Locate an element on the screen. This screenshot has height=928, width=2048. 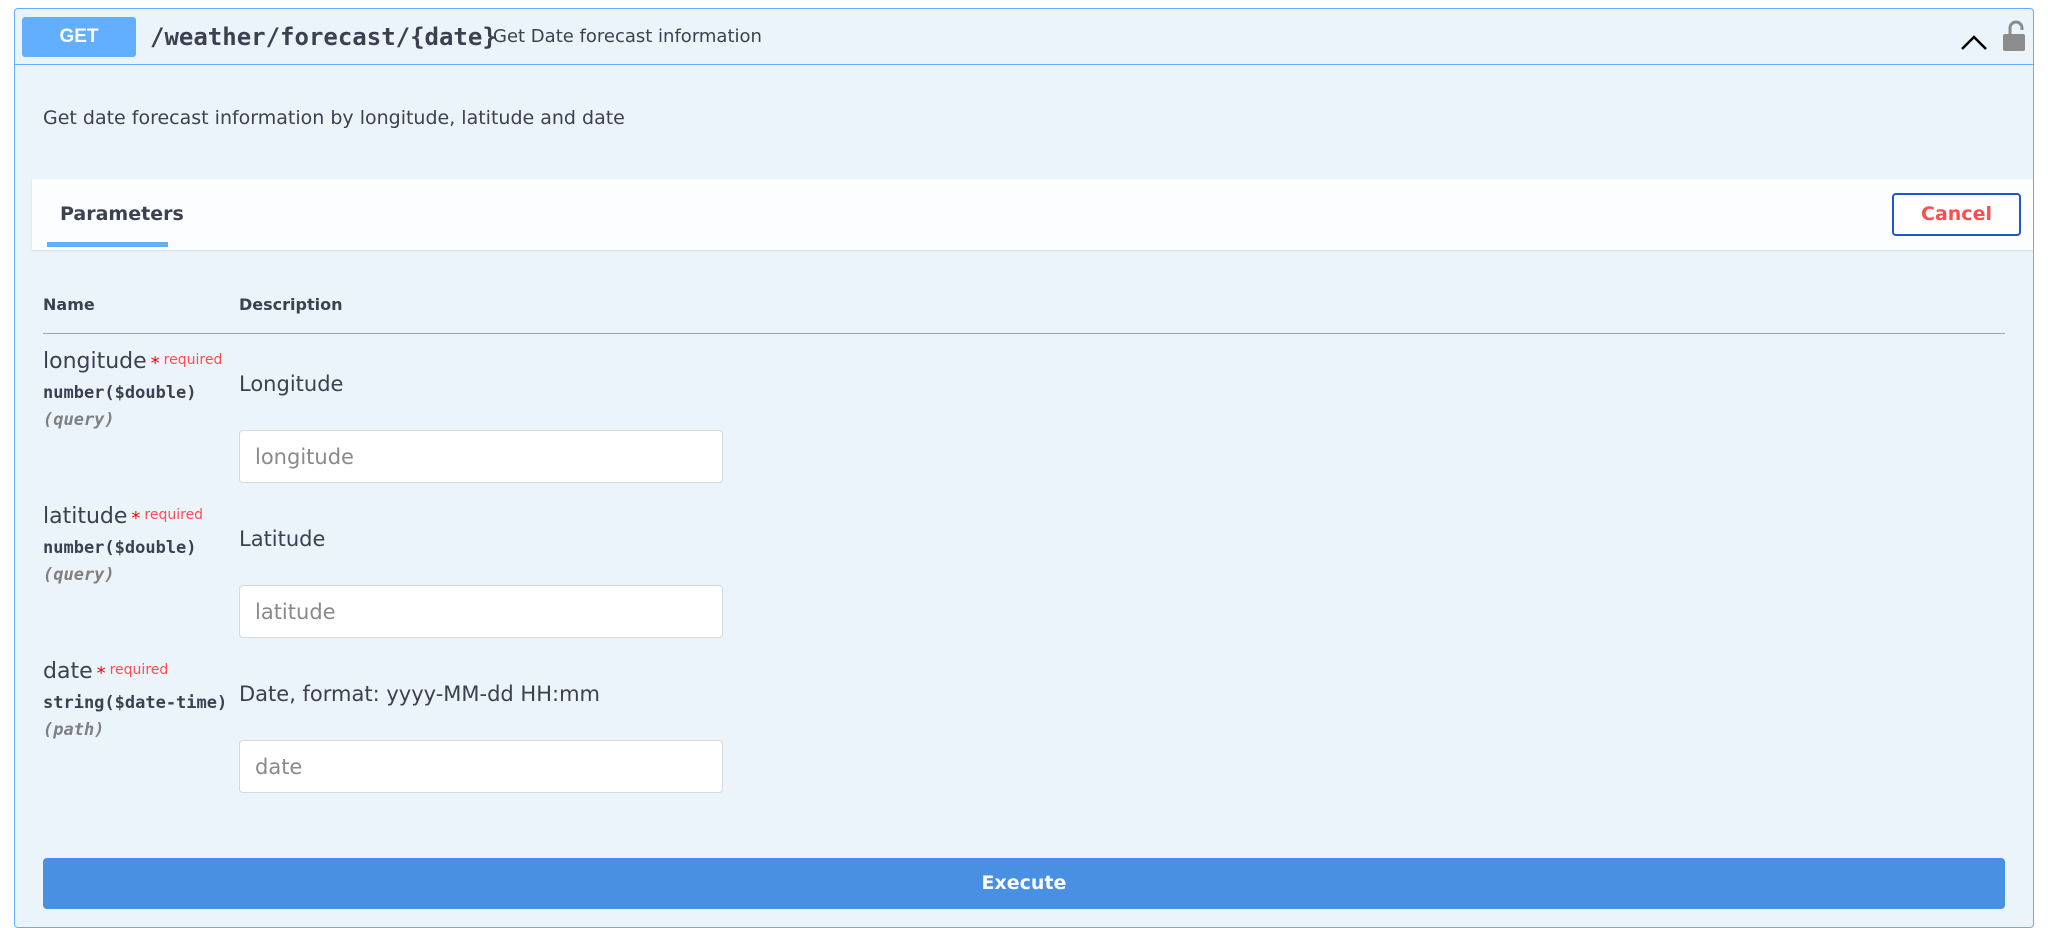
param-description-longitude: Longitude is located at coordinates (291, 384).